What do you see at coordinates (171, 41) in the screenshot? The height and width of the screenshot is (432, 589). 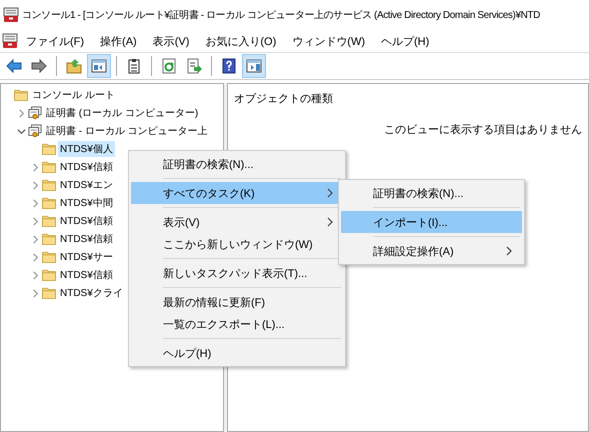 I see `menu-item: 表示(V)` at bounding box center [171, 41].